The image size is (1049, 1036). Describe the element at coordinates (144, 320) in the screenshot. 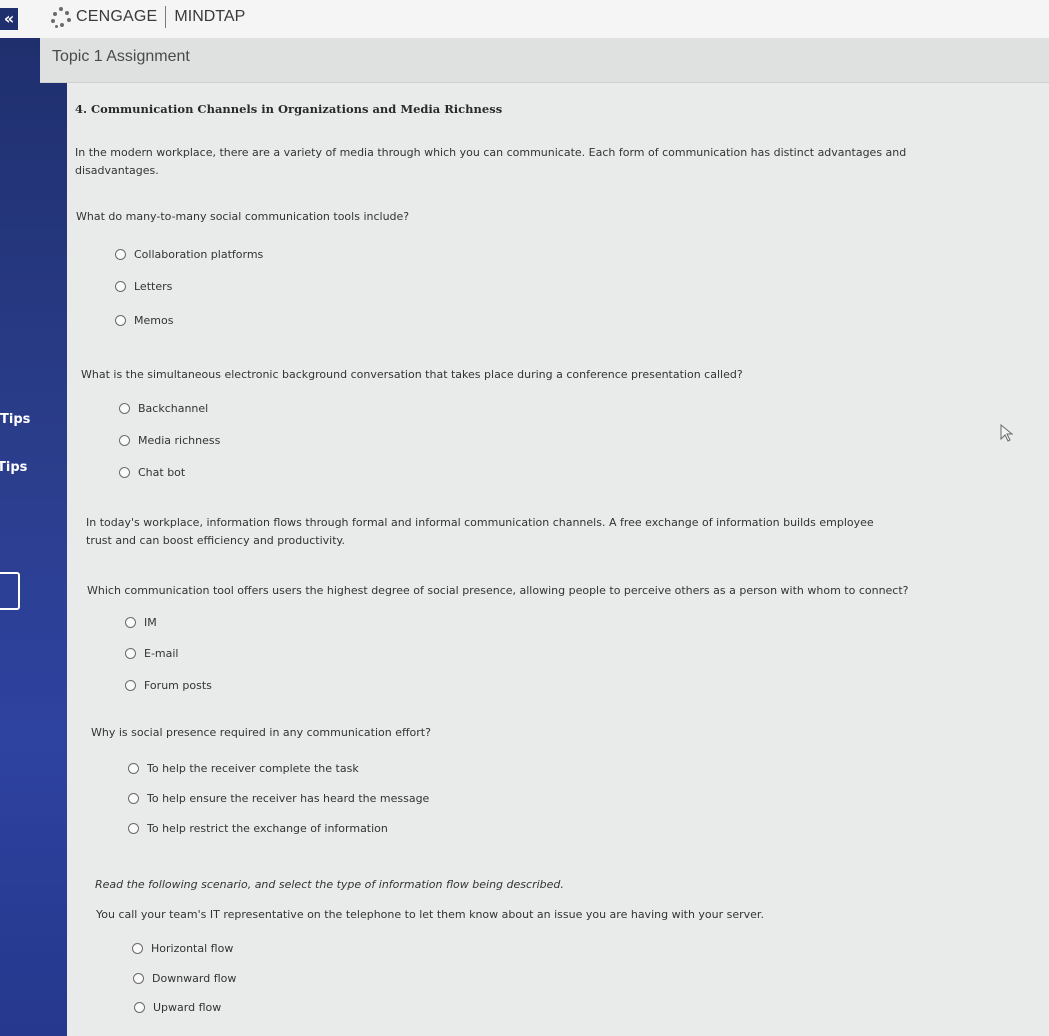

I see `q1-option-3: Memos` at that location.